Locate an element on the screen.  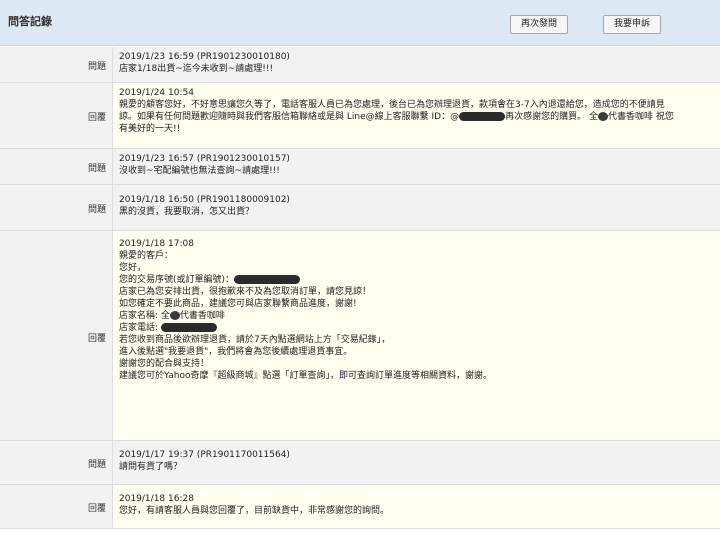
answer-text: 再次感謝您的購買。 全 is located at coordinates (551, 117).